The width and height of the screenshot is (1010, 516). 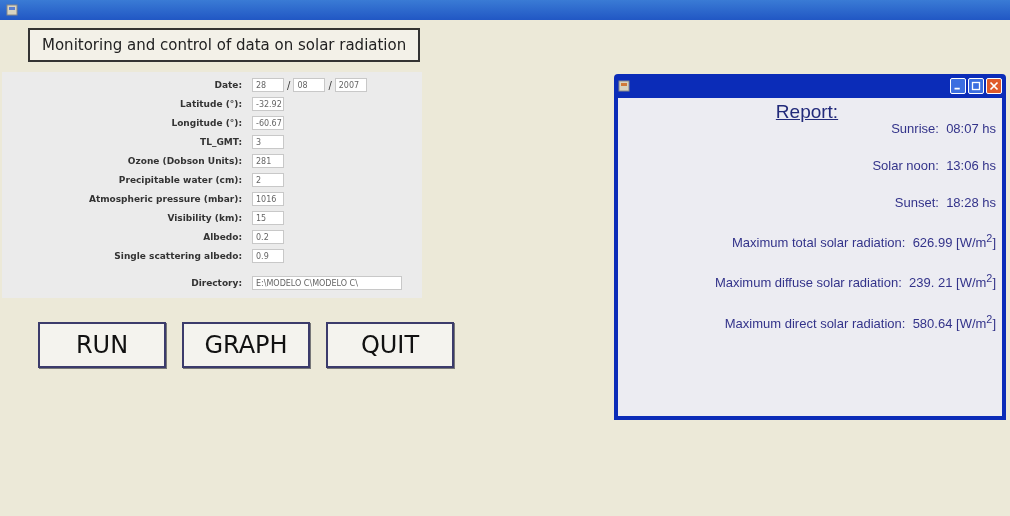 I want to click on directory-field: E:\MODELO C\MODELO C\, so click(x=327, y=283).